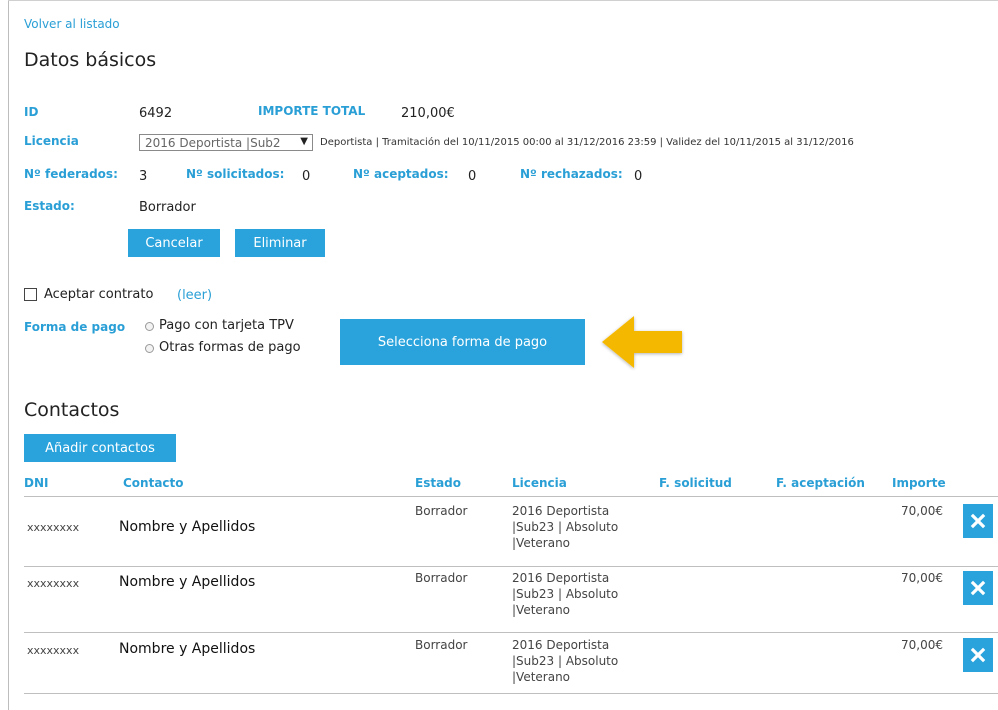 The height and width of the screenshot is (710, 998). Describe the element at coordinates (90, 60) in the screenshot. I see `page-title: Datos básicos` at that location.